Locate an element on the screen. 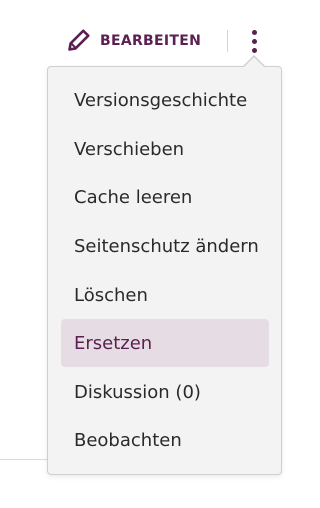 Image resolution: width=320 pixels, height=508 pixels. menu-item-diskussion: Diskussion (0) is located at coordinates (165, 392).